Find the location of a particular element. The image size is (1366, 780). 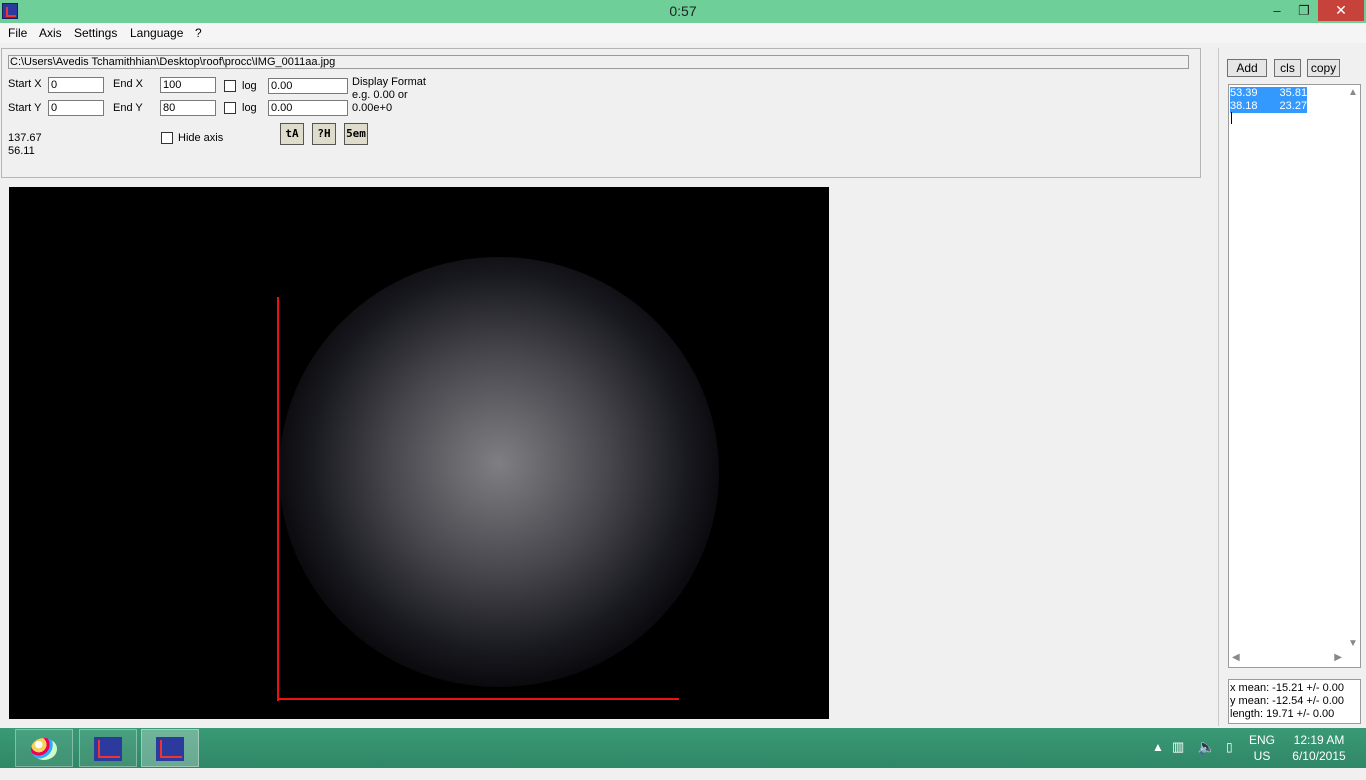

clear-button: cls is located at coordinates (1287, 68).